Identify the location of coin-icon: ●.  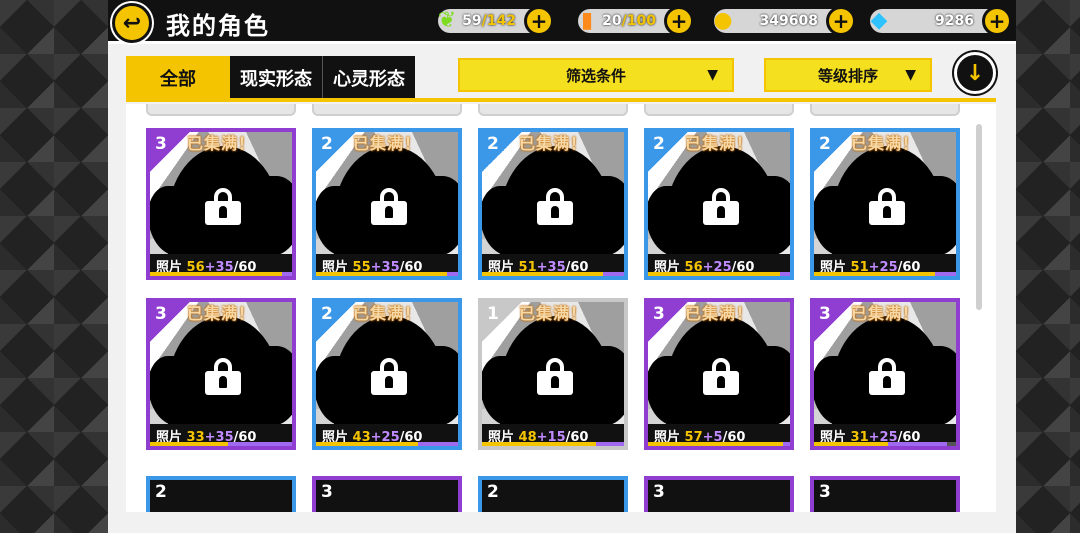
(723, 20).